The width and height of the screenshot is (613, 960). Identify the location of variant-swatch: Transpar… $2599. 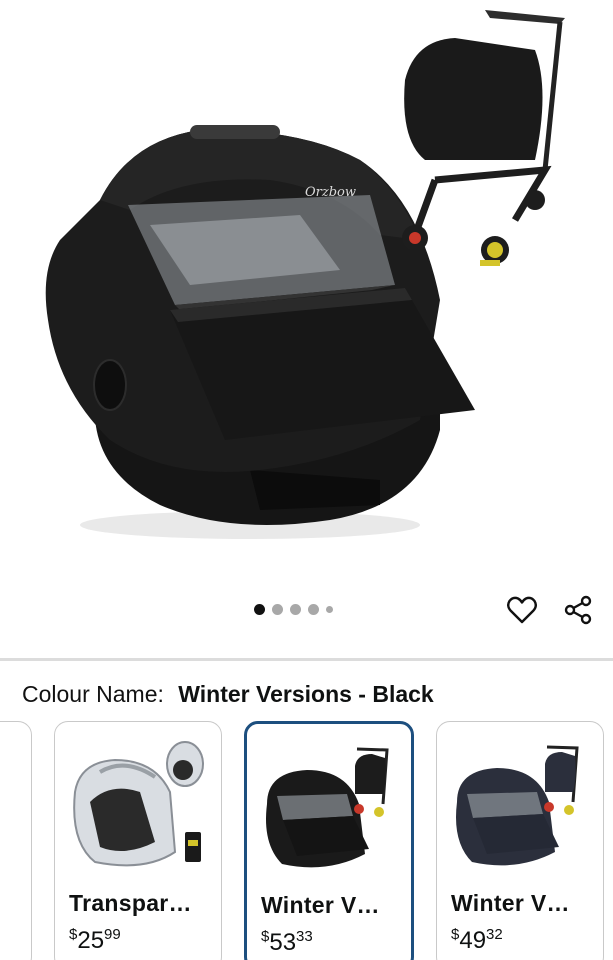
(138, 840).